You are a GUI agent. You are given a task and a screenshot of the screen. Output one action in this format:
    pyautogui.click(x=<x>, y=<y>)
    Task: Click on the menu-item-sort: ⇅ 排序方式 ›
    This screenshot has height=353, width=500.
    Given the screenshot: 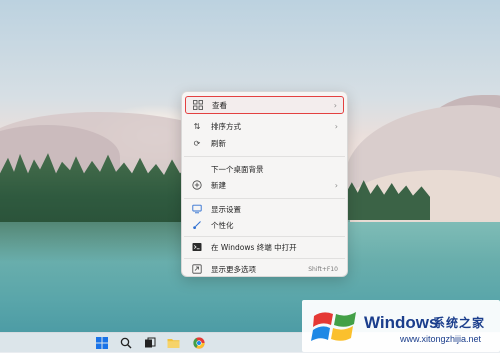 What is the action you would take?
    pyautogui.click(x=264, y=126)
    